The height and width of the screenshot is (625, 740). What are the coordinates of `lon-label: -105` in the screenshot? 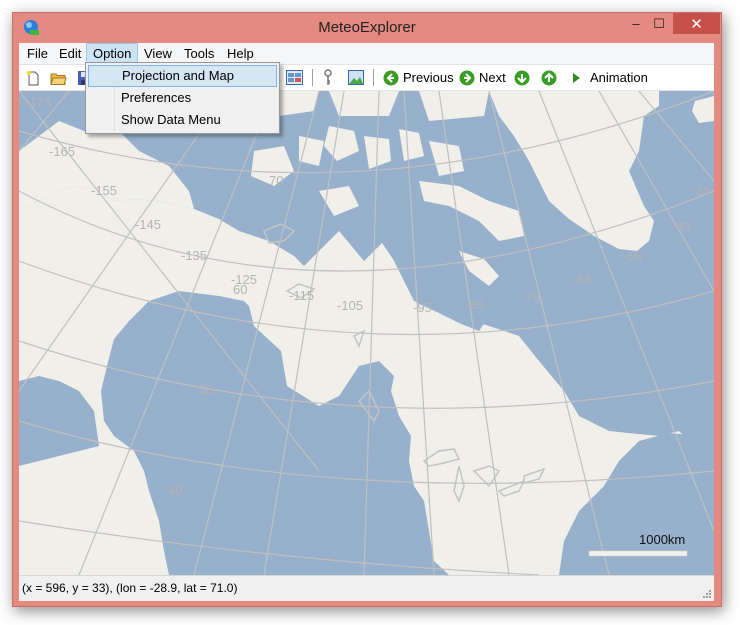 It's located at (350, 305).